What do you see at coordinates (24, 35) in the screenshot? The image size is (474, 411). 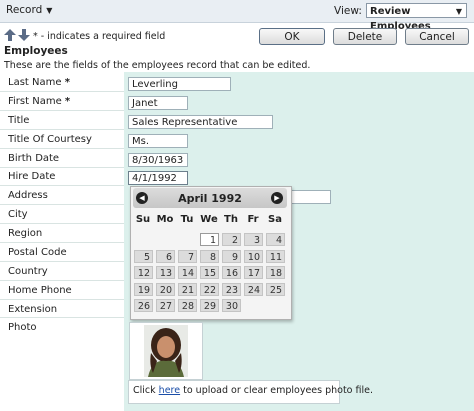 I see `arrow-down-icon` at bounding box center [24, 35].